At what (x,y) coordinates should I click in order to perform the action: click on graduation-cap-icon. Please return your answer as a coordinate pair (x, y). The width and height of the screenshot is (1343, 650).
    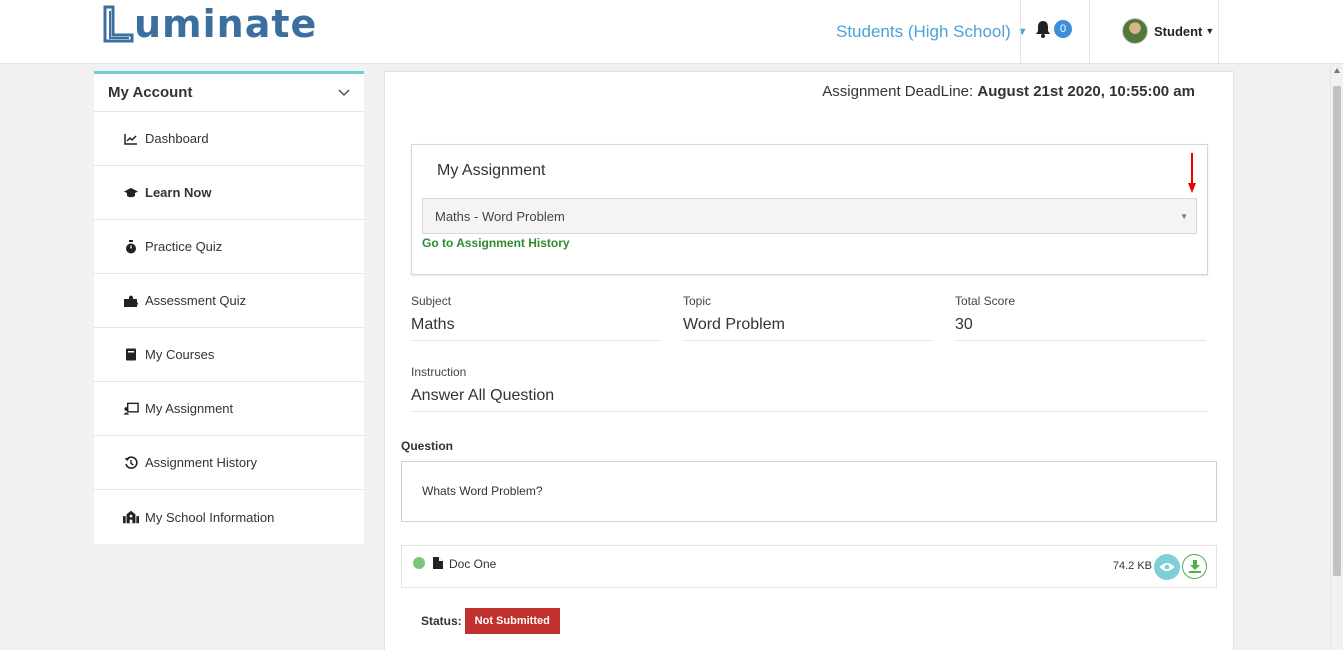
    Looking at the image, I should click on (131, 193).